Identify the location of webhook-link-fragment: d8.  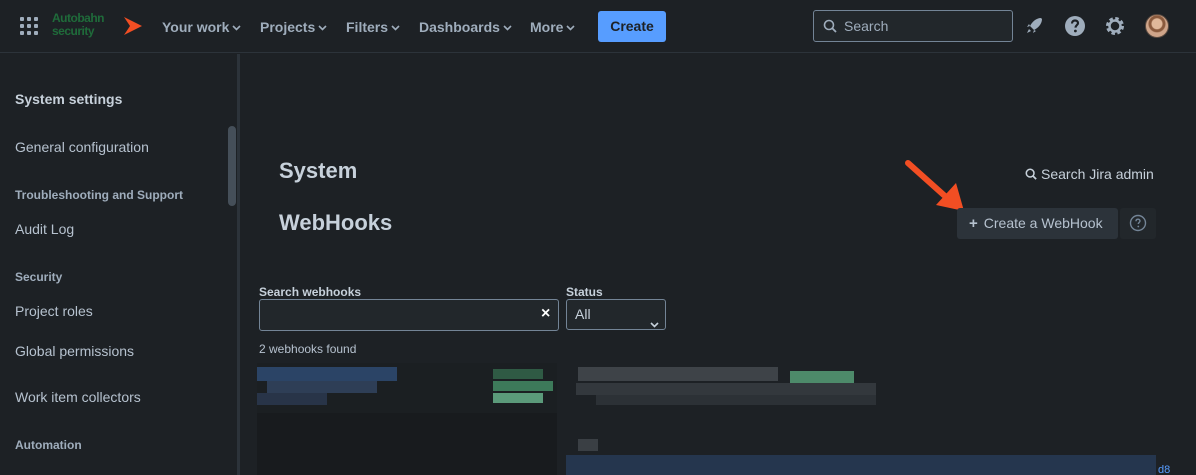
(1164, 469).